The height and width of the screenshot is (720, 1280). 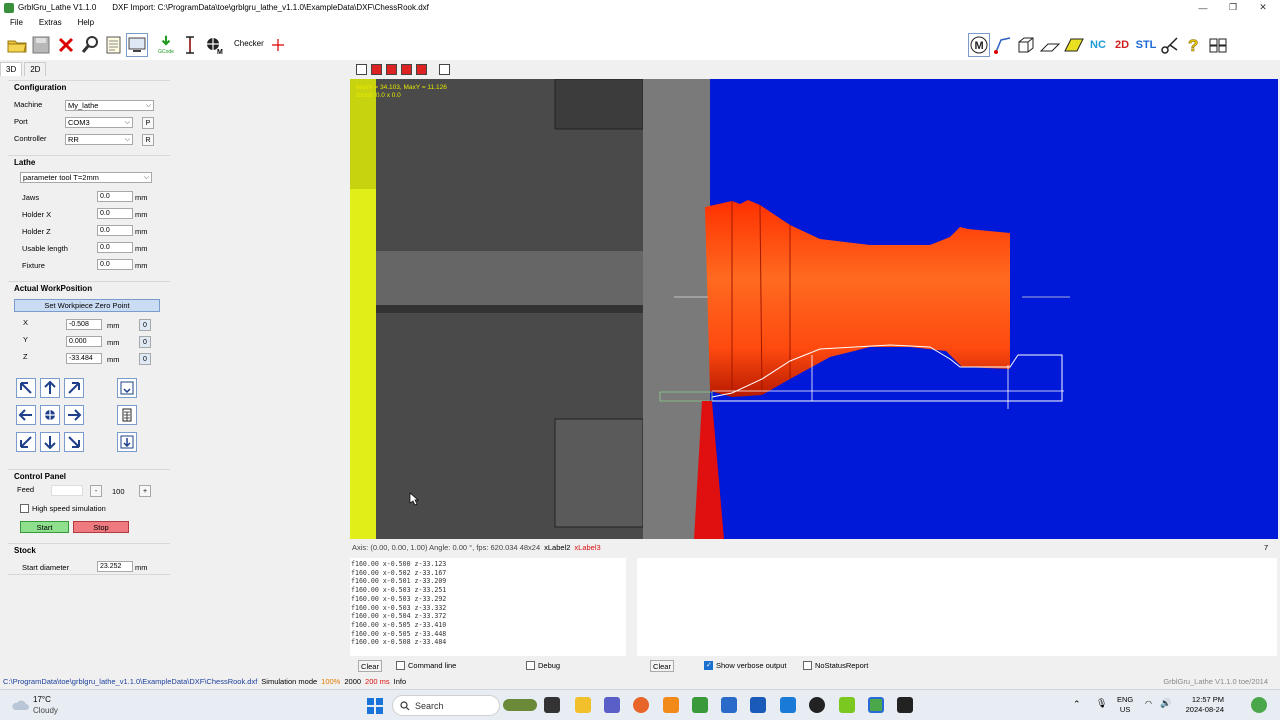 What do you see at coordinates (1202, 705) in the screenshot?
I see `system-clock: 12:57 PM 2024-08-24` at bounding box center [1202, 705].